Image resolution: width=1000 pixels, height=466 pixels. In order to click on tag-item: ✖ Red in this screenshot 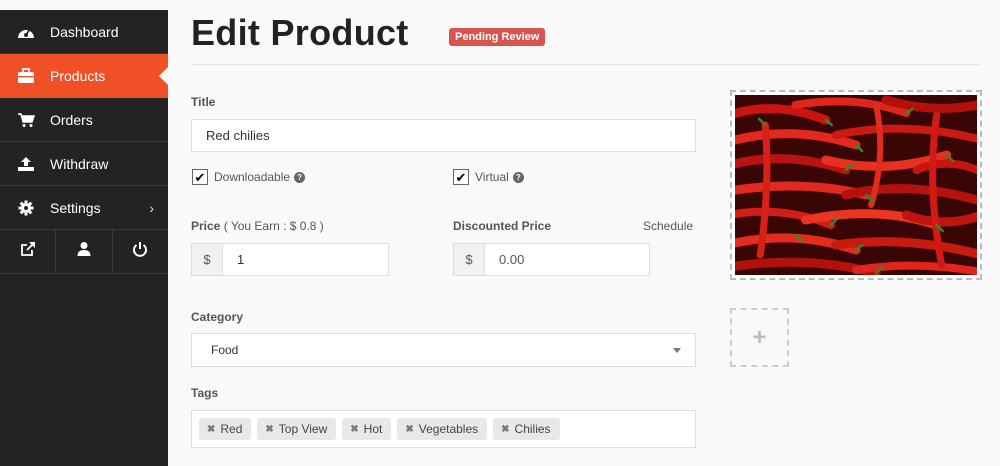, I will do `click(225, 429)`.